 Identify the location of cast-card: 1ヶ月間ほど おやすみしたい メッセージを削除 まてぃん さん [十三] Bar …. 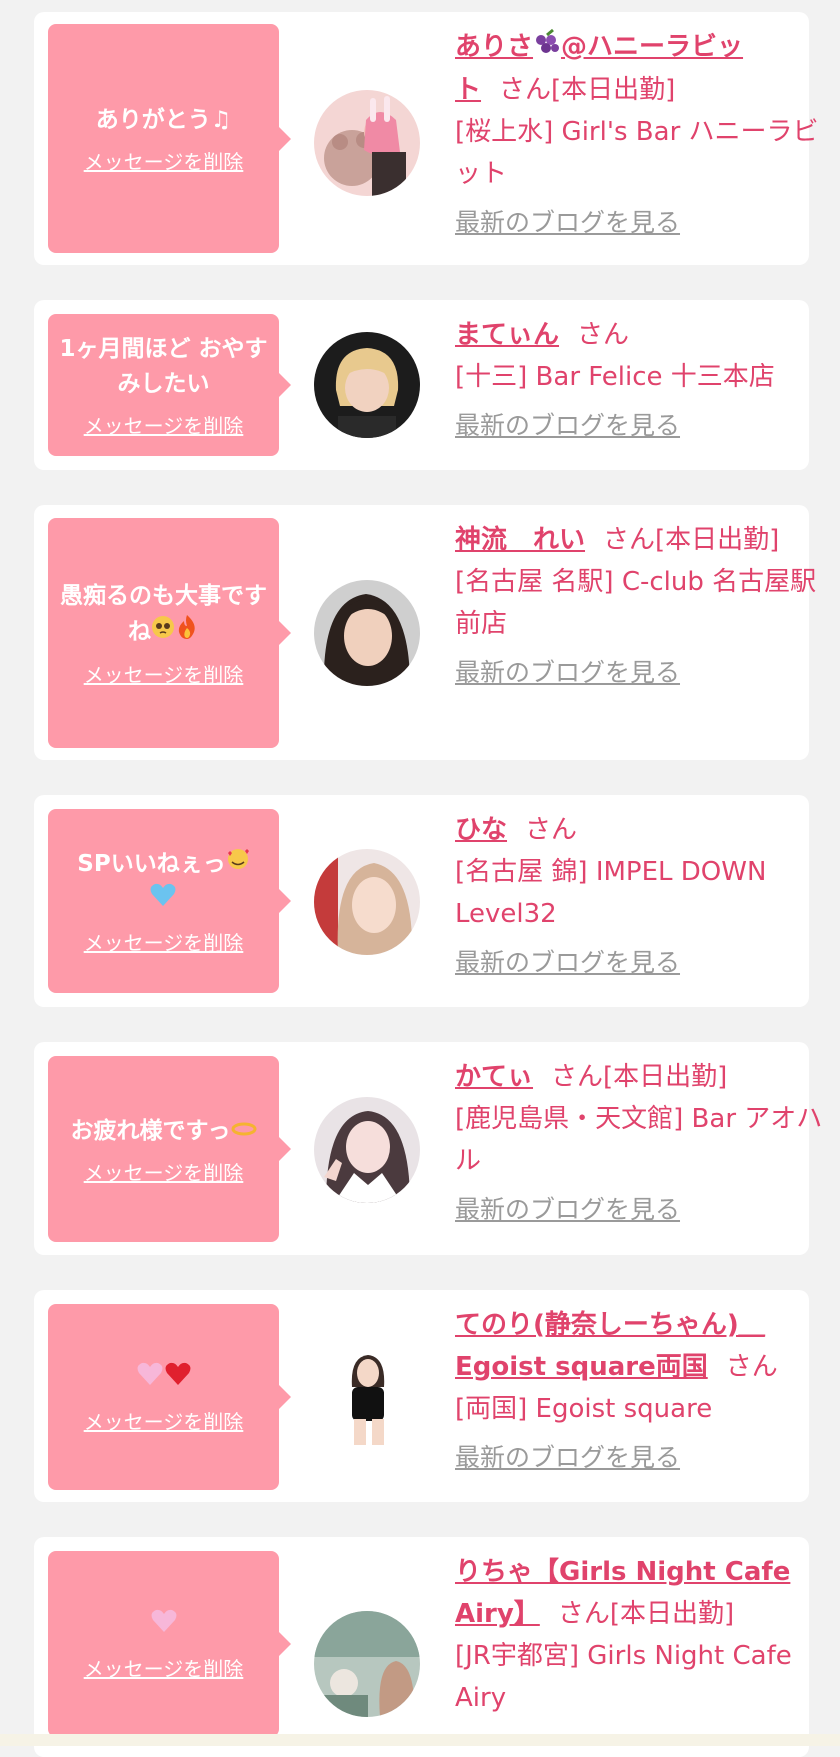
(421, 385).